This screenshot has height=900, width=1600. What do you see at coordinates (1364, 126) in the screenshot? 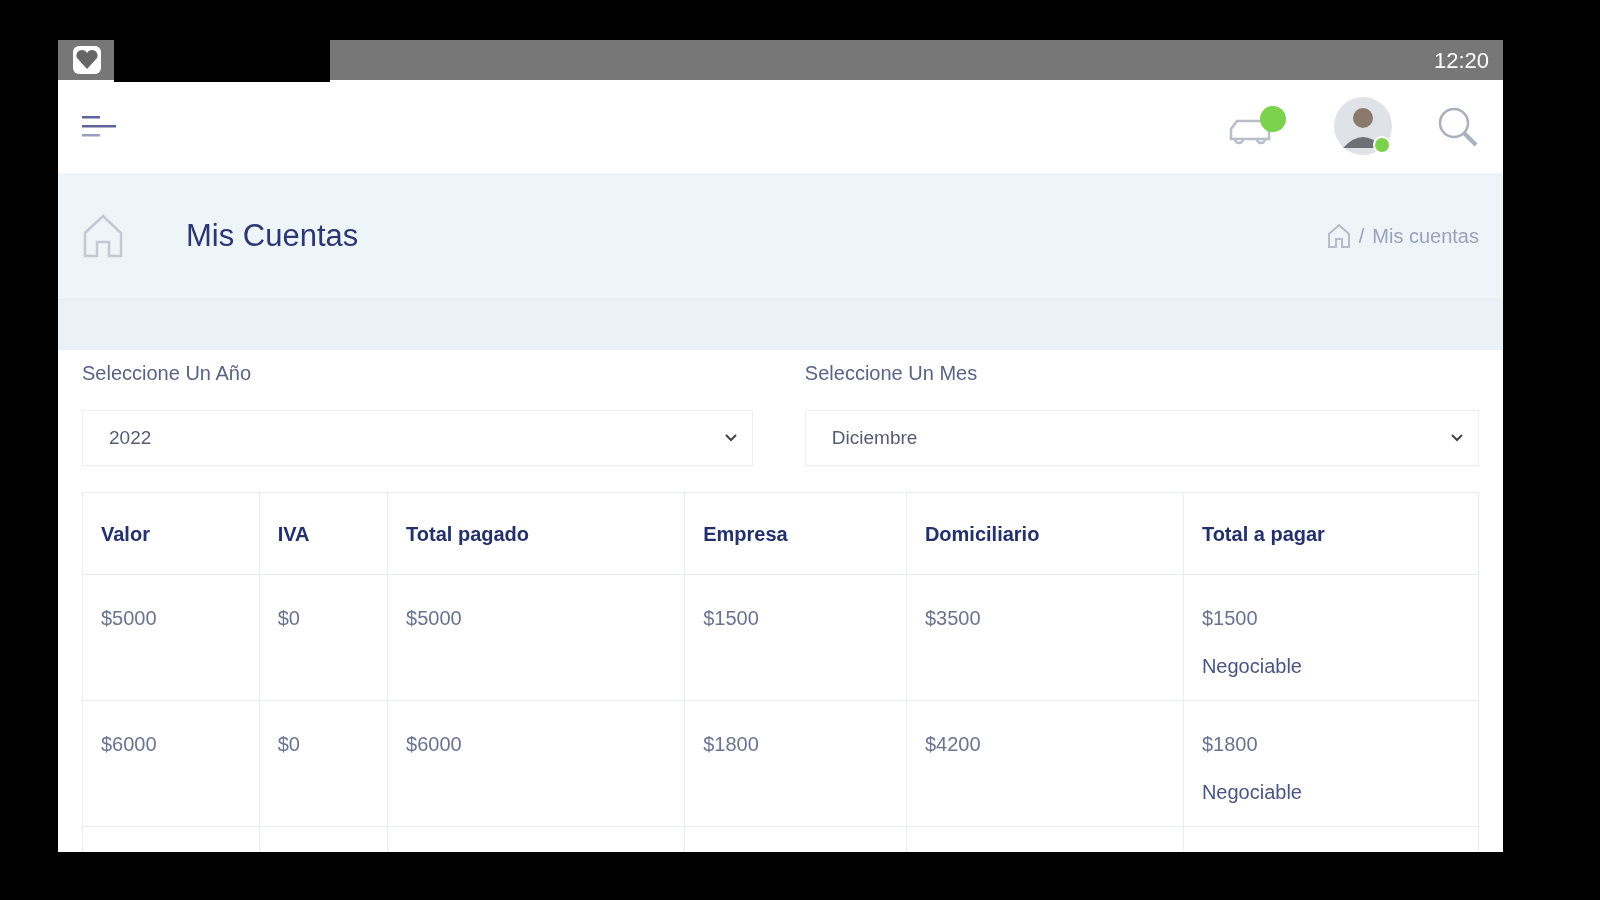
I see `avatar` at bounding box center [1364, 126].